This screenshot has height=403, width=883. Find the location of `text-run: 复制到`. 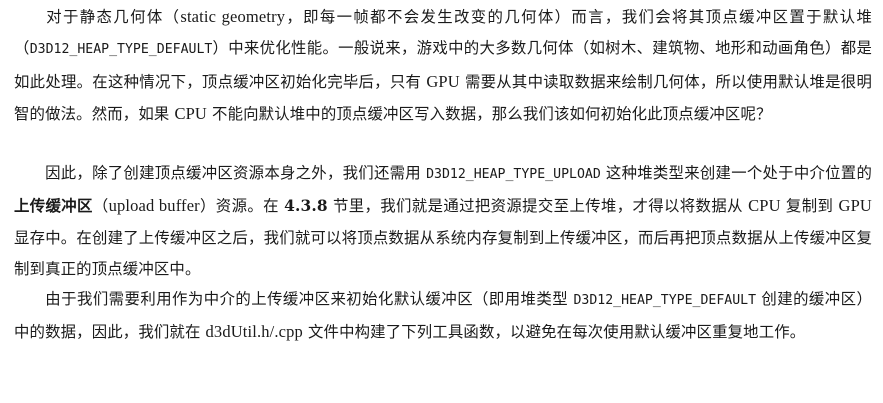

text-run: 复制到 is located at coordinates (809, 206).